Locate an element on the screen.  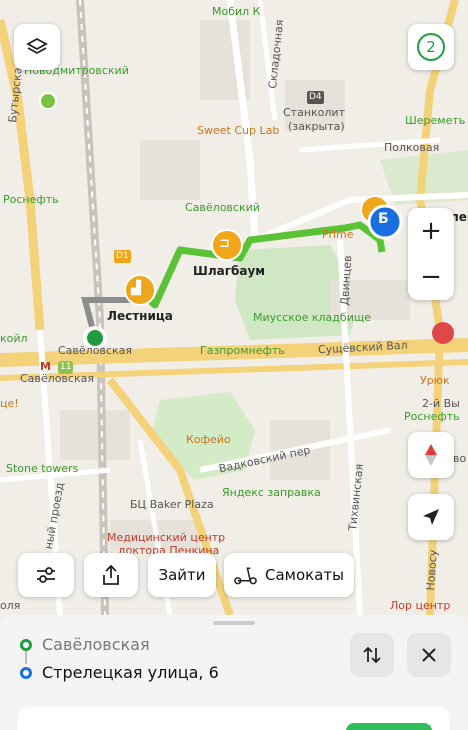
metro-line-badge: 11 is located at coordinates (66, 367).